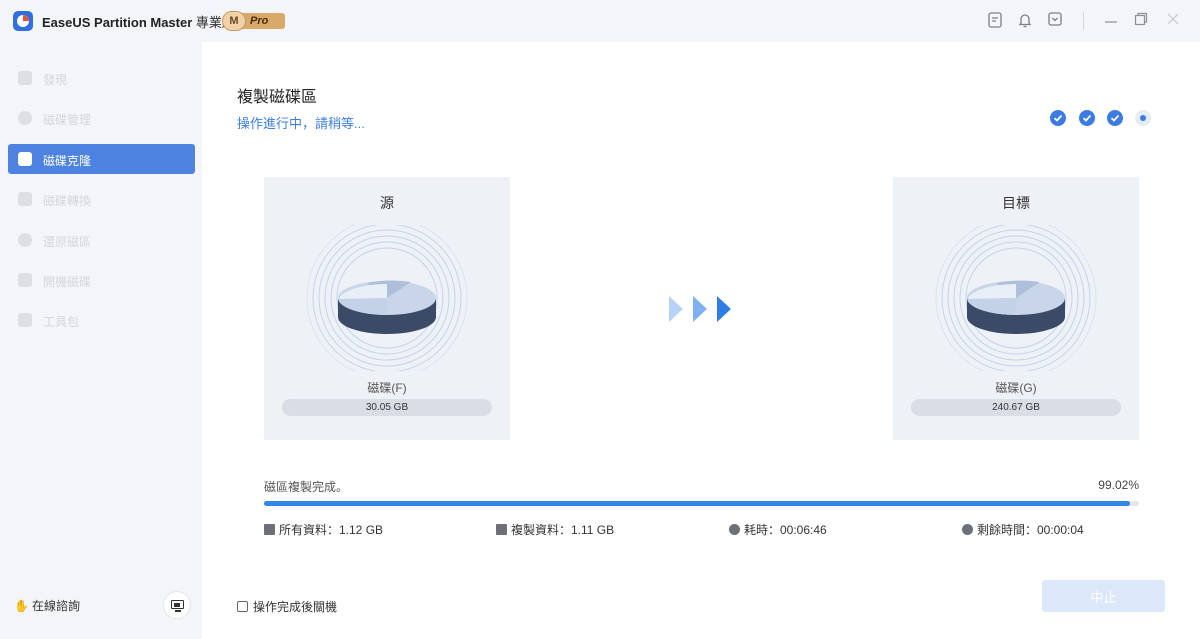 The image size is (1200, 639). What do you see at coordinates (101, 280) in the screenshot?
I see `sidebar-item-bootable-media: 開機磁碟` at bounding box center [101, 280].